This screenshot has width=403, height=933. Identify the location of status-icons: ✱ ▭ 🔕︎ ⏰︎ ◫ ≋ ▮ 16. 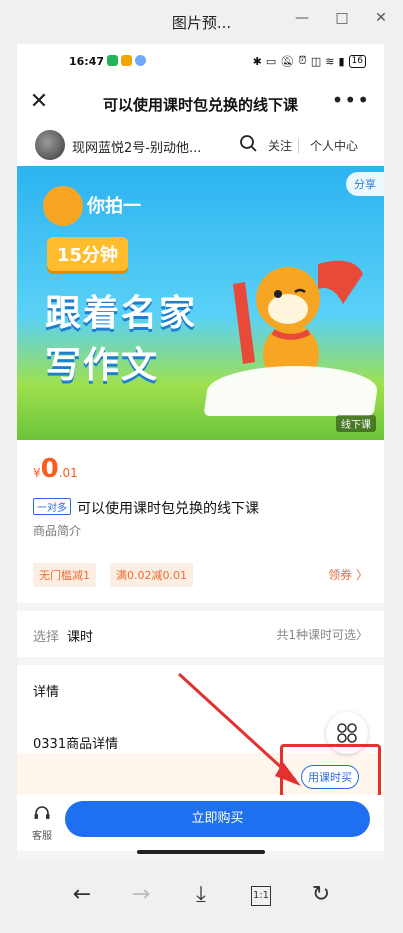
(309, 61).